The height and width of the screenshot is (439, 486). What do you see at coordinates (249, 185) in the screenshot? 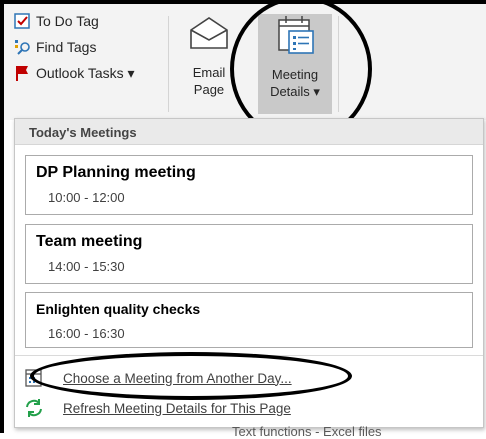
I see `meeting-item: DP Planning meeting 10:00 - 12:00` at bounding box center [249, 185].